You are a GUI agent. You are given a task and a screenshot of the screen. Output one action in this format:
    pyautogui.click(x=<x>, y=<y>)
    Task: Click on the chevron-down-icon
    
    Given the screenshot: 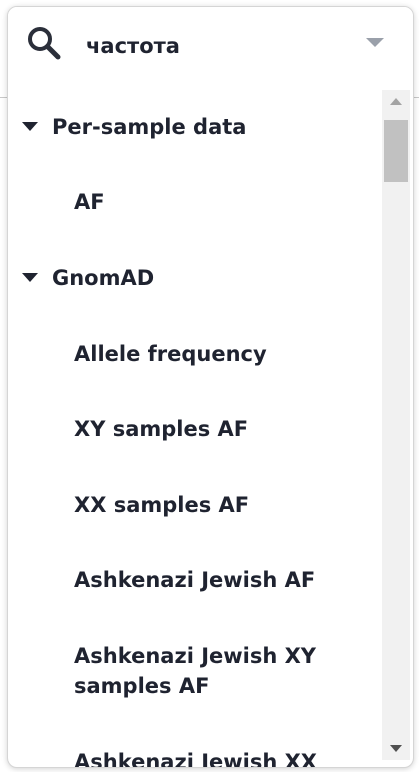 What is the action you would take?
    pyautogui.click(x=375, y=42)
    